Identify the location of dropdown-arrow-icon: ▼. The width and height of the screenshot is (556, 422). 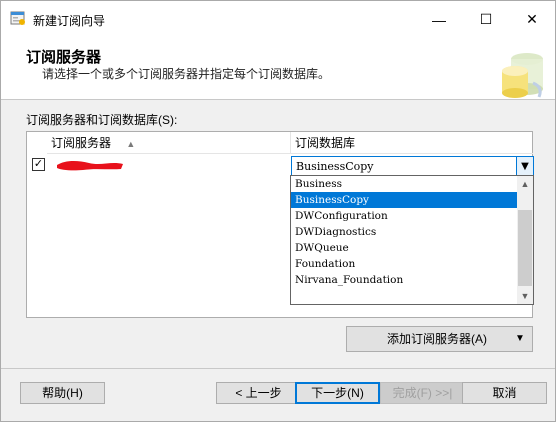
(520, 339).